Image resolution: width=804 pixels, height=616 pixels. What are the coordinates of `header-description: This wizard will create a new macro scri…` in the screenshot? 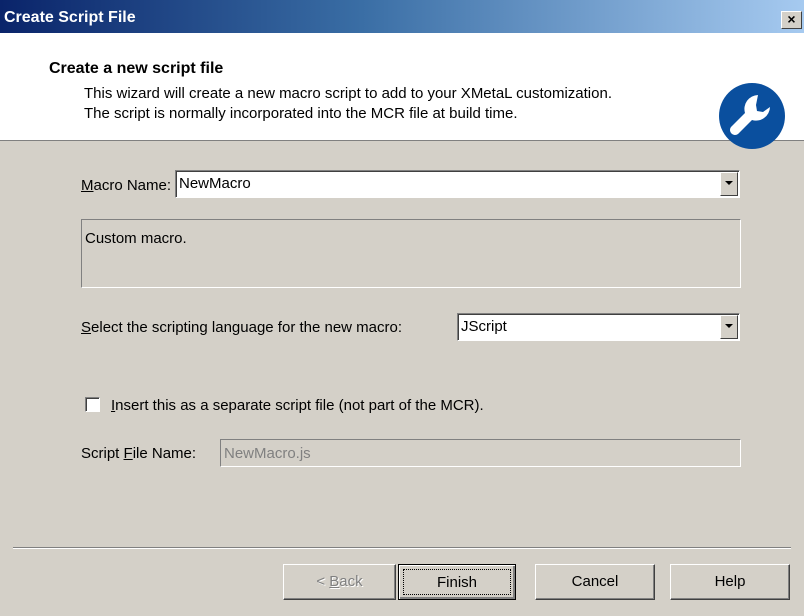 It's located at (348, 104).